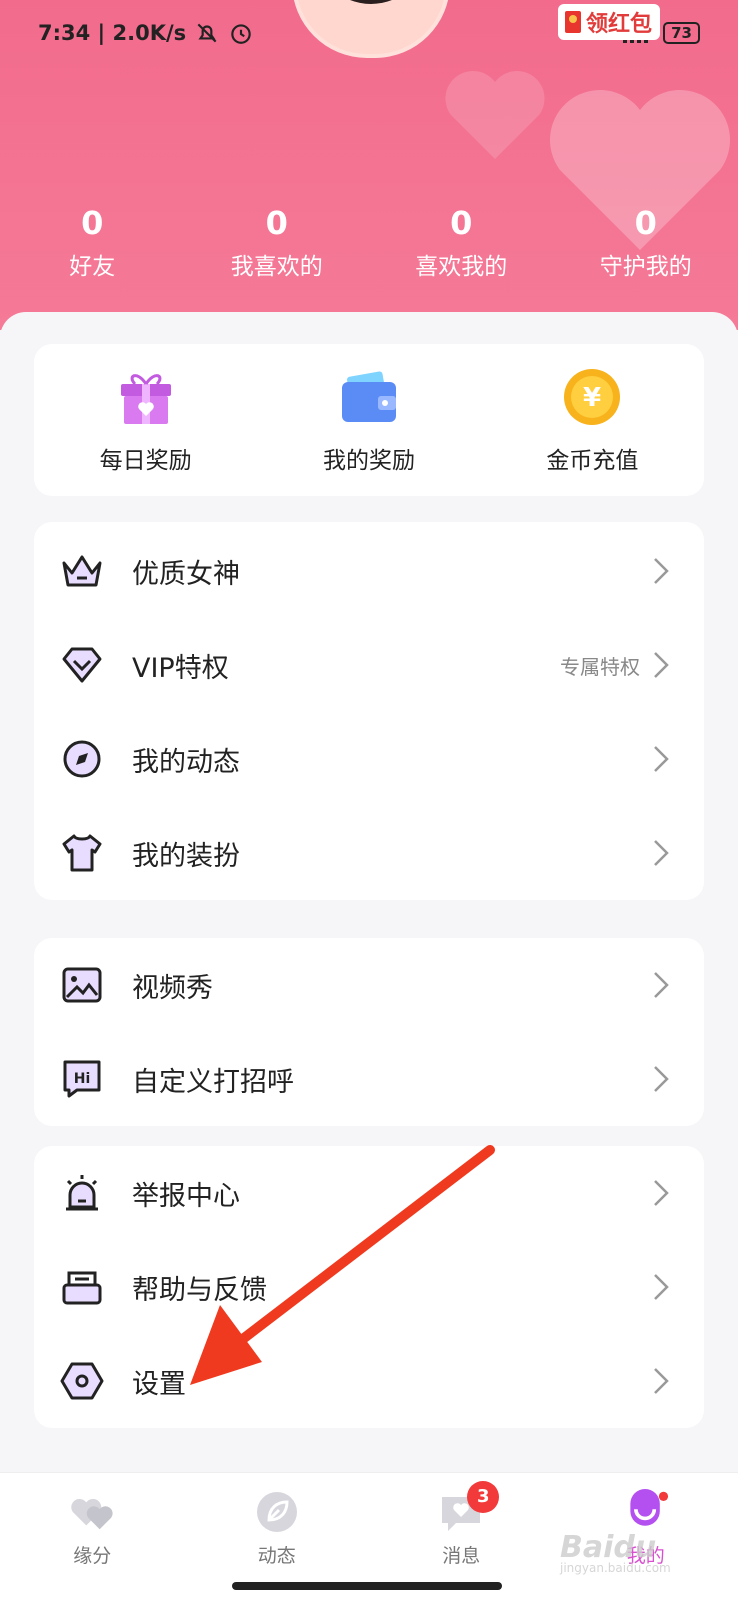 The height and width of the screenshot is (1601, 738). What do you see at coordinates (82, 853) in the screenshot?
I see `tshirt-icon` at bounding box center [82, 853].